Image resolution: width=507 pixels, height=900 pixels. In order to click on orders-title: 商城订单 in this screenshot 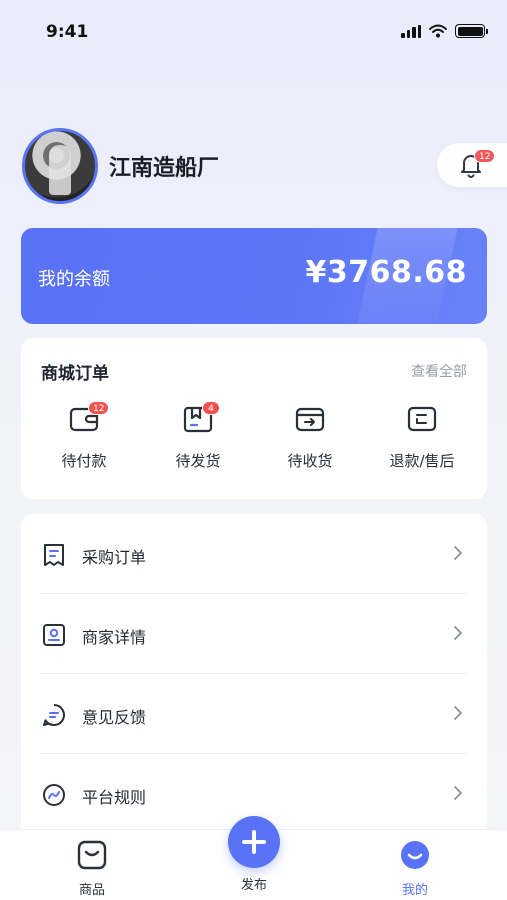, I will do `click(75, 374)`.